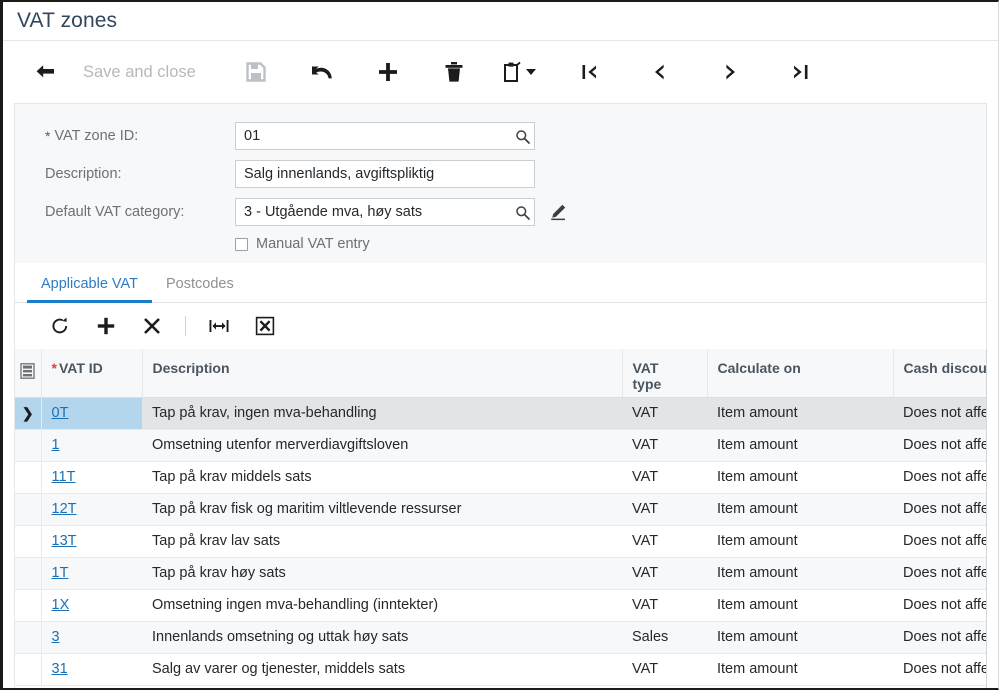 This screenshot has width=999, height=690. Describe the element at coordinates (152, 326) in the screenshot. I see `delete-row-button` at that location.